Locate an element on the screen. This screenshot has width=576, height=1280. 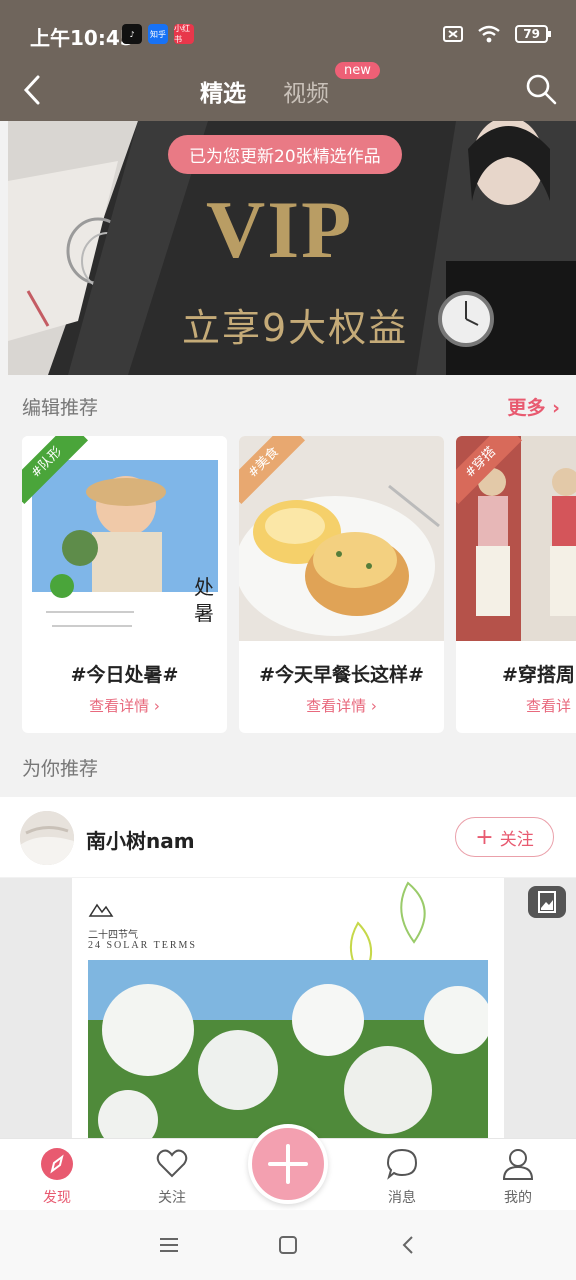
create-post-button is located at coordinates (288, 1164).